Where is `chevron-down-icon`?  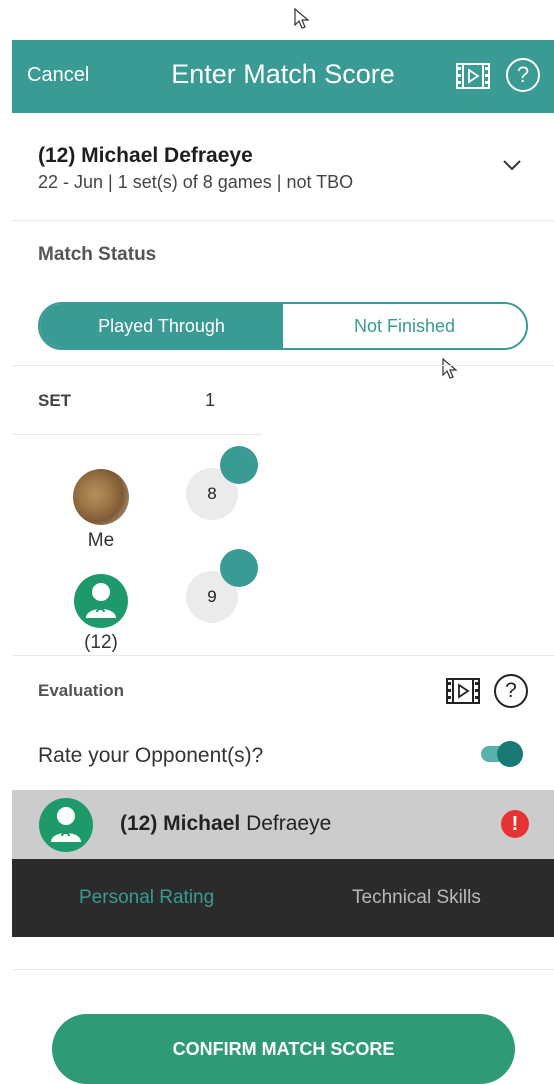
chevron-down-icon is located at coordinates (512, 165).